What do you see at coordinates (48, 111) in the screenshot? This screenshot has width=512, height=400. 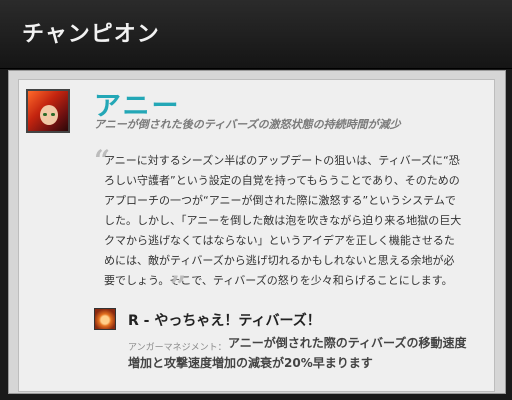 I see `champion-portrait` at bounding box center [48, 111].